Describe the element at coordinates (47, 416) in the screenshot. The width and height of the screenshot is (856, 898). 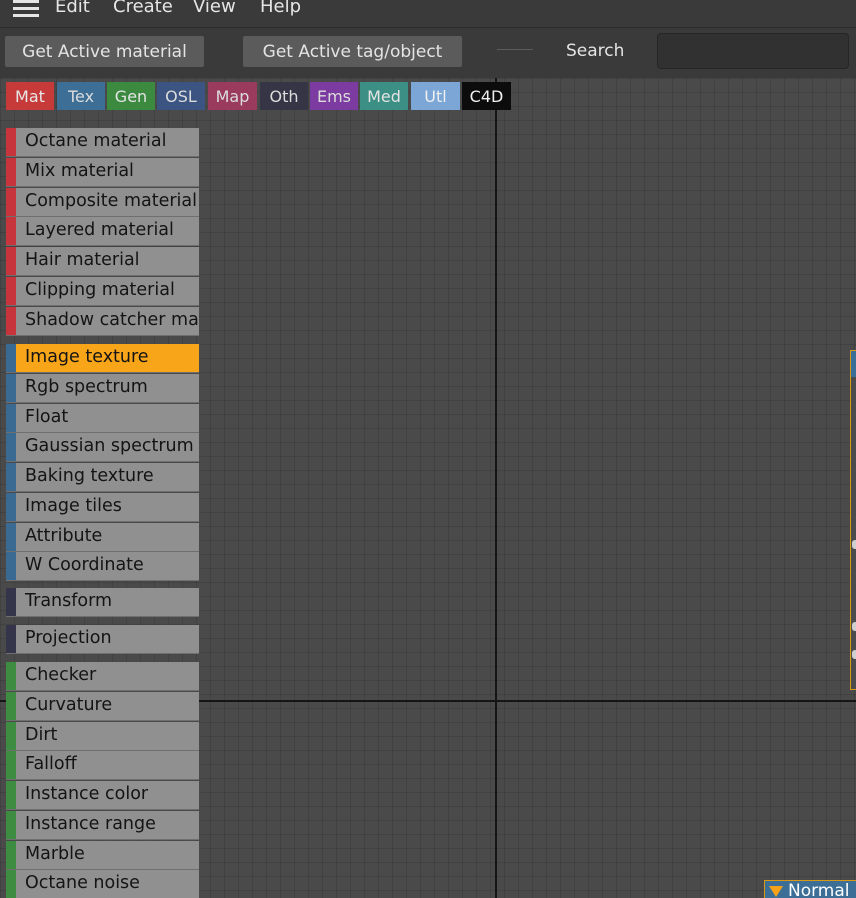
I see `node-item-label: Float` at that location.